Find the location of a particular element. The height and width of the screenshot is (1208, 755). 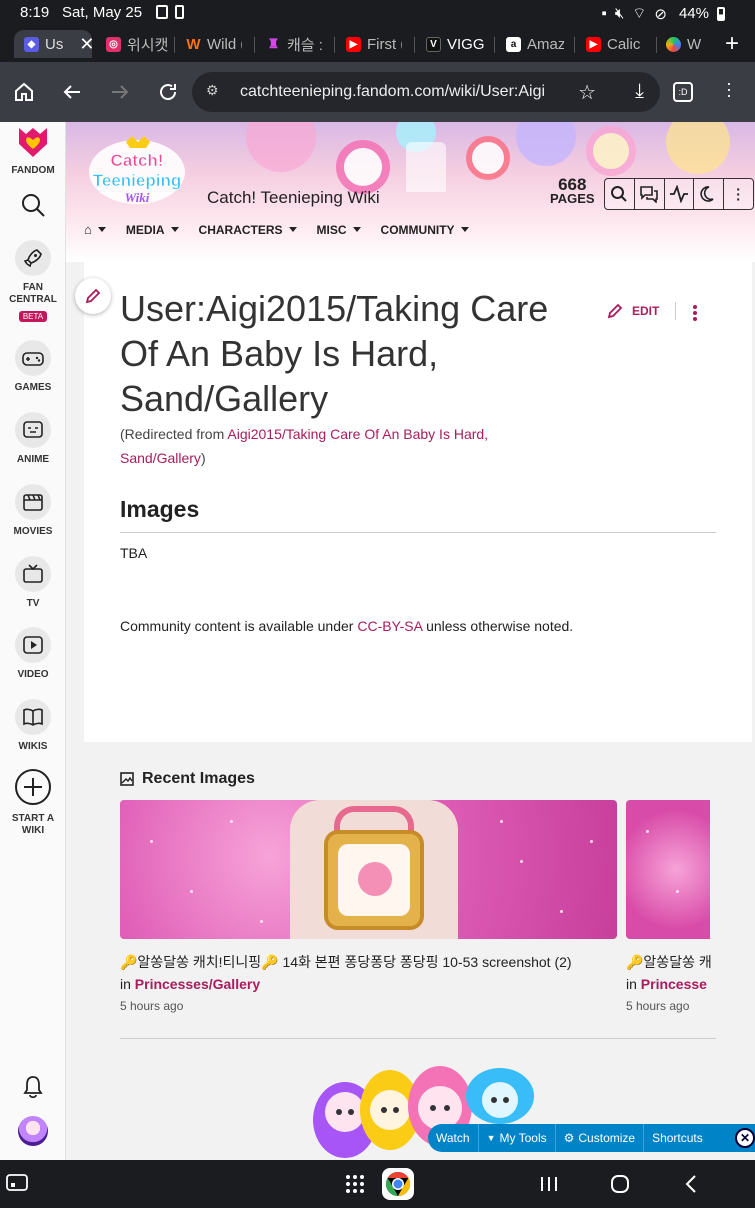

customize-button: ⚙ Customize is located at coordinates (600, 1138).